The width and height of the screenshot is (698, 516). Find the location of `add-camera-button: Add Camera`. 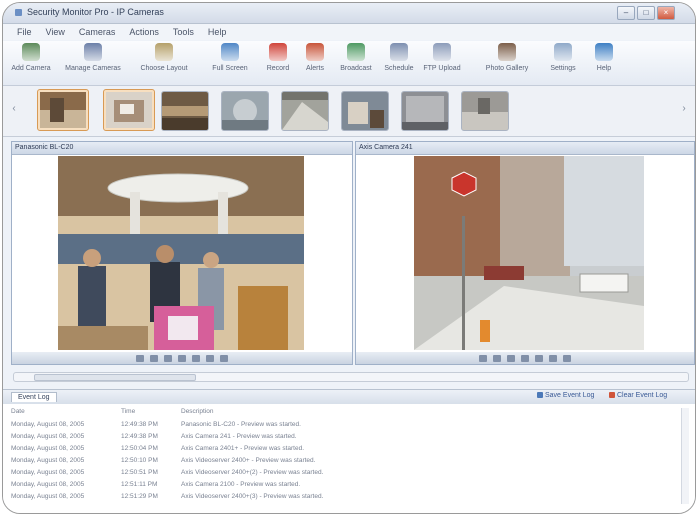

add-camera-button: Add Camera is located at coordinates (31, 57).